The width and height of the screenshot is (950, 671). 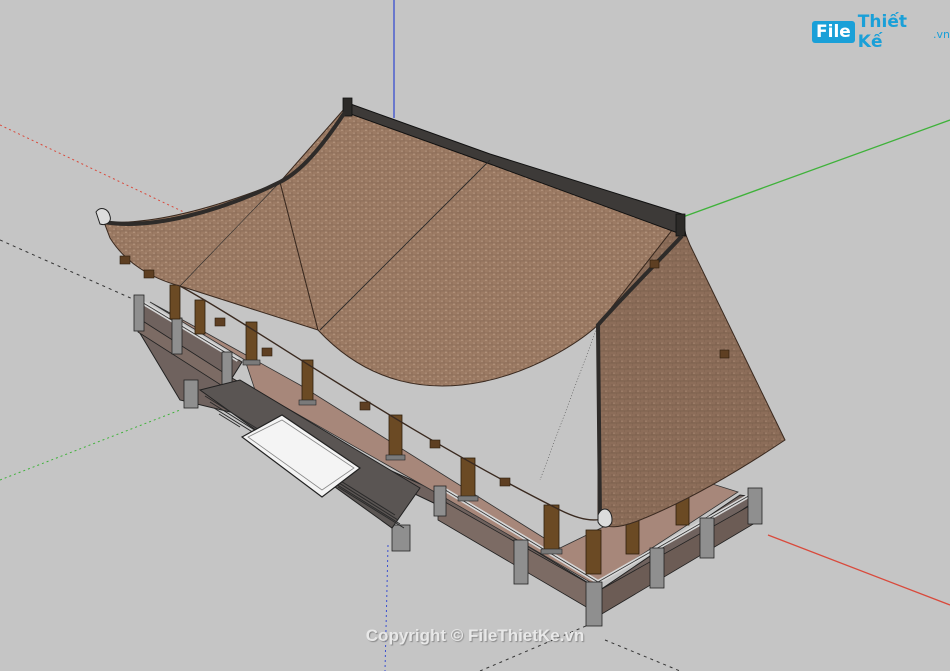 What do you see at coordinates (858, 570) in the screenshot?
I see `axis-red` at bounding box center [858, 570].